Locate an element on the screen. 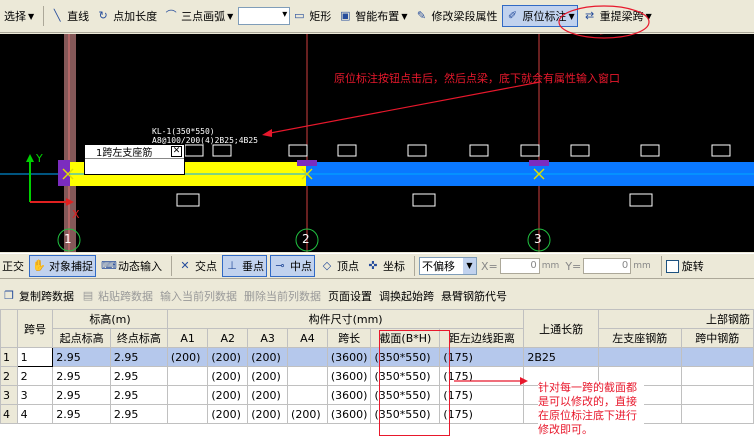 The image size is (754, 442). popup-close-icon: ✕ is located at coordinates (176, 151).